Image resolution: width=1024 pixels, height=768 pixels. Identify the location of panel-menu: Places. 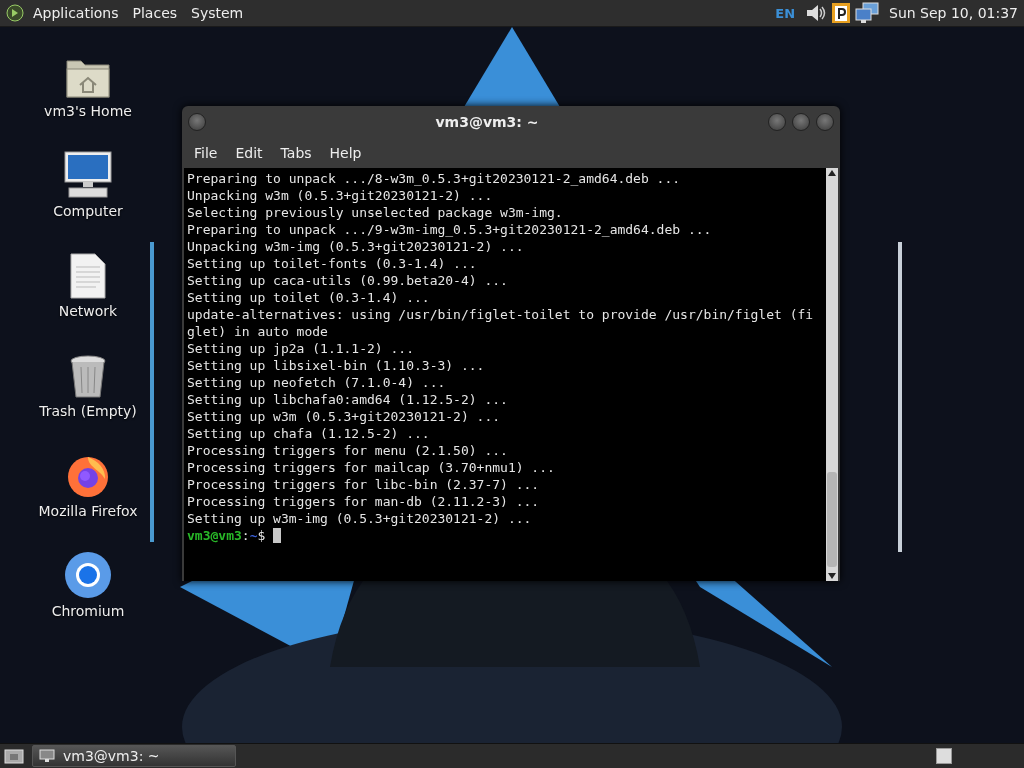
(155, 13).